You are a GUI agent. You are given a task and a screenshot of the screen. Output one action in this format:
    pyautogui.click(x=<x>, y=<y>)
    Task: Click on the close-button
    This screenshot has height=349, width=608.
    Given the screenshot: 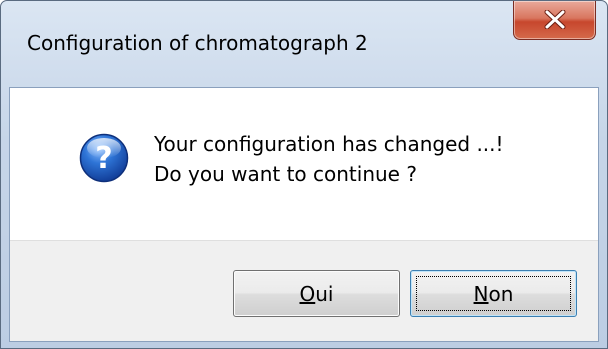 What is the action you would take?
    pyautogui.click(x=554, y=20)
    